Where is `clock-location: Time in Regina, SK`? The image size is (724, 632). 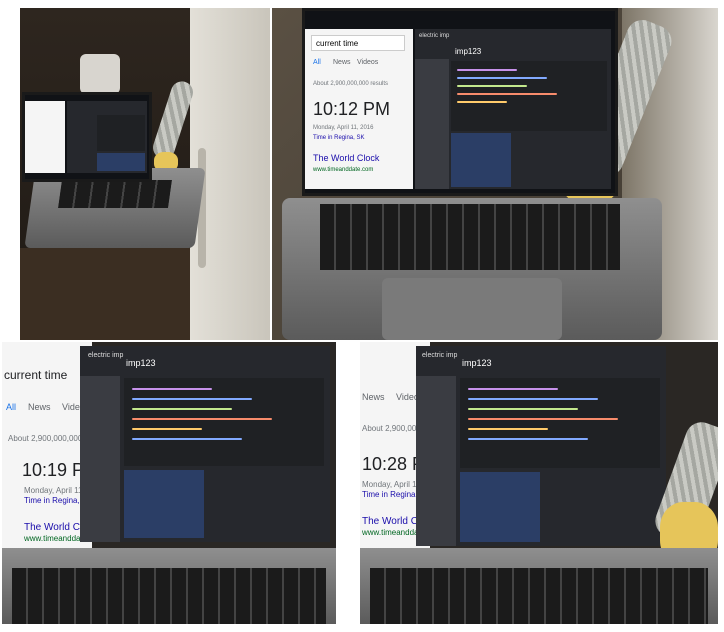 clock-location: Time in Regina, SK is located at coordinates (339, 138).